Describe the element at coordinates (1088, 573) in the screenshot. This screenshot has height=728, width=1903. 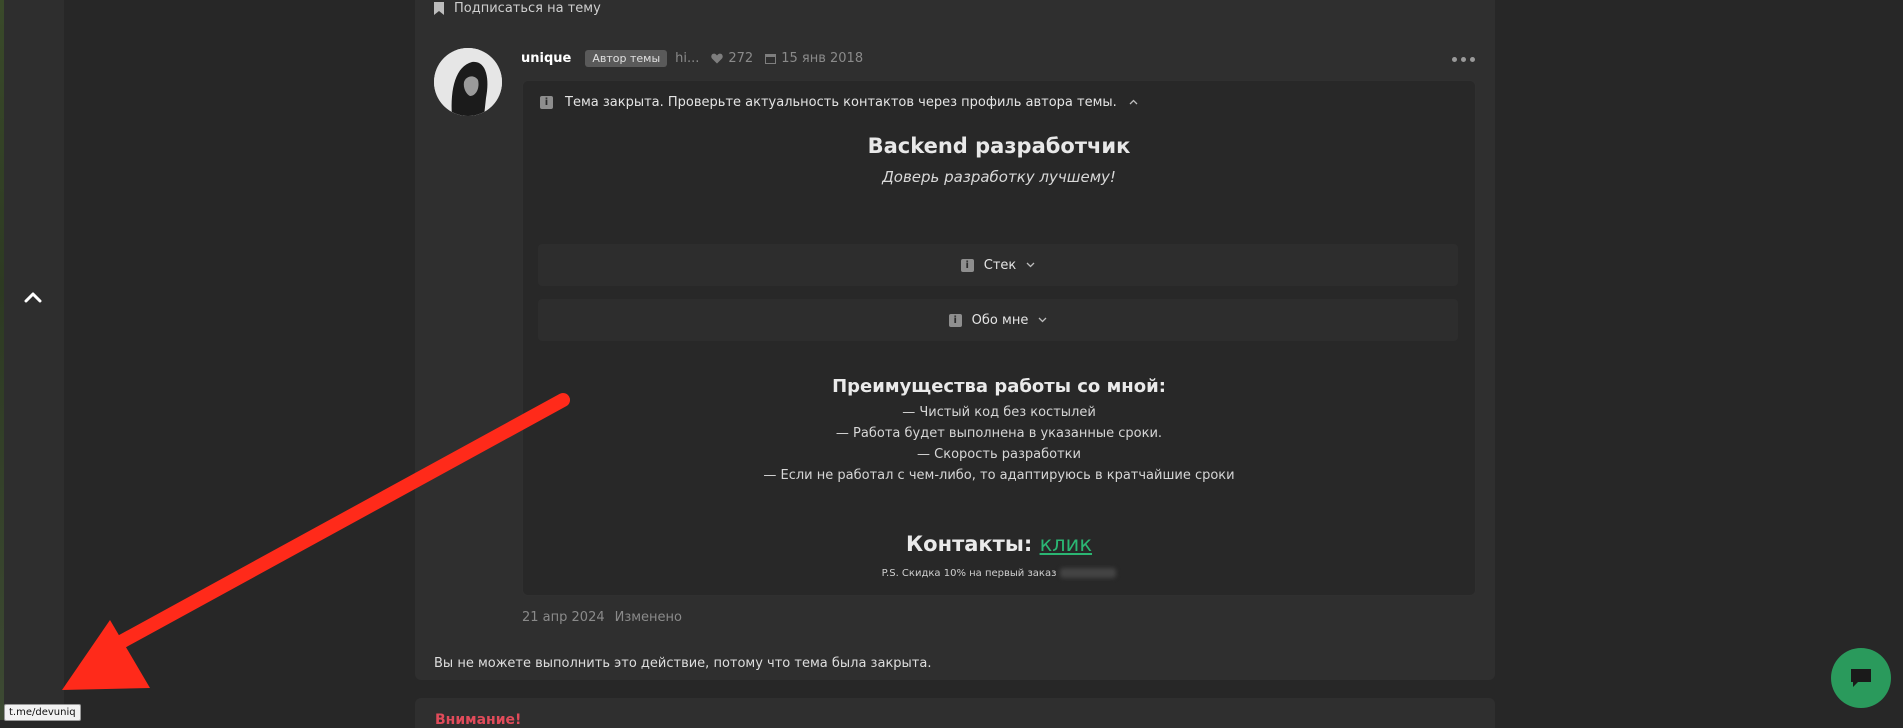
I see `blurred-code` at that location.